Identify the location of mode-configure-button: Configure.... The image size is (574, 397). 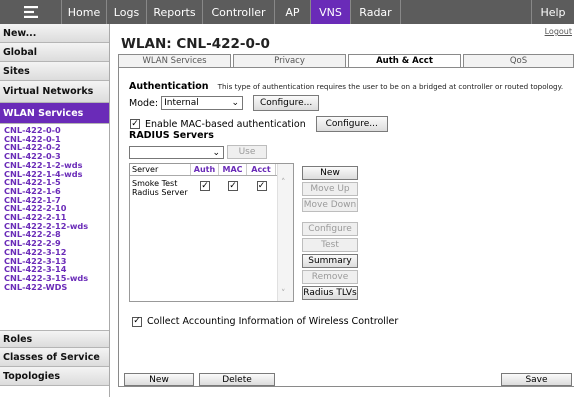
(286, 103).